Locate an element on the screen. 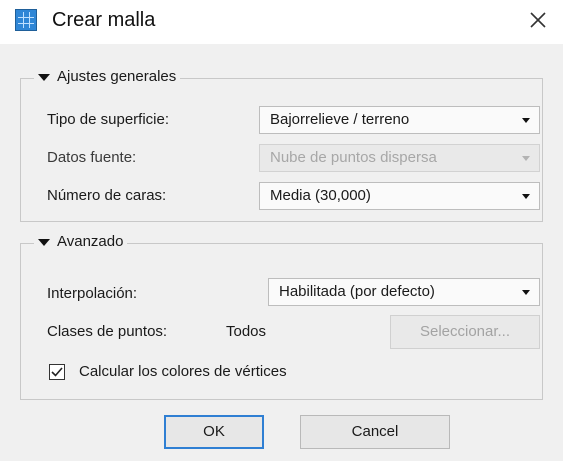  point-classes-label: Clases de puntos: is located at coordinates (107, 331).